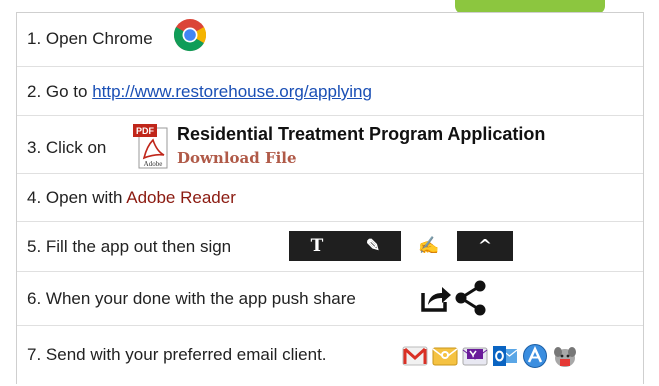 This screenshot has width=659, height=386. I want to click on step-5-text: 5. Fill the app out then sign, so click(129, 246).